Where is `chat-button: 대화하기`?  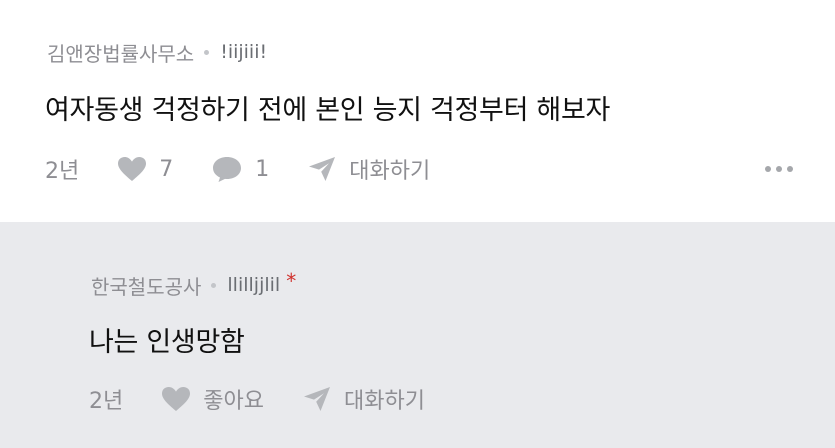 chat-button: 대화하기 is located at coordinates (368, 169).